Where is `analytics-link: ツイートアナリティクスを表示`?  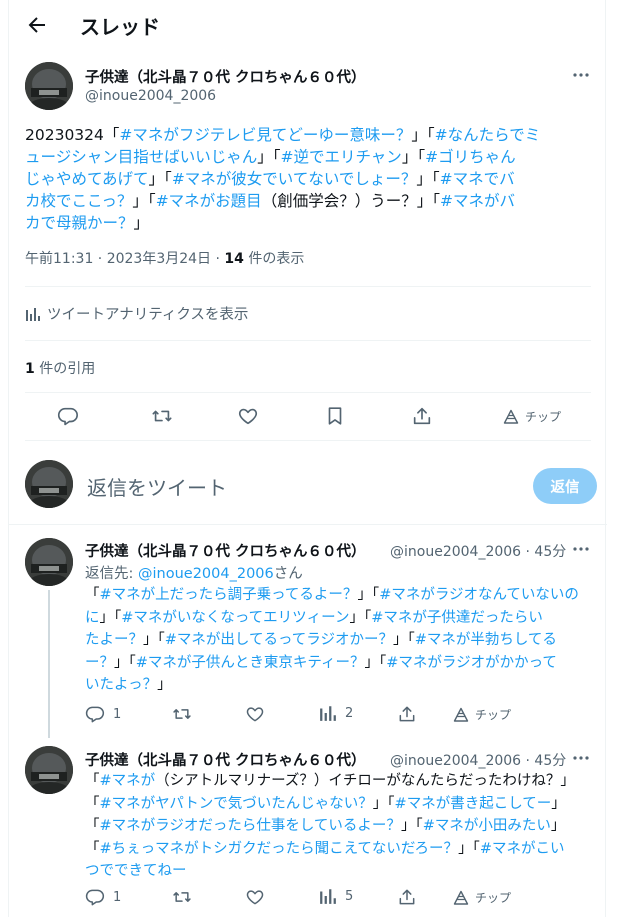 analytics-link: ツイートアナリティクスを表示 is located at coordinates (136, 313).